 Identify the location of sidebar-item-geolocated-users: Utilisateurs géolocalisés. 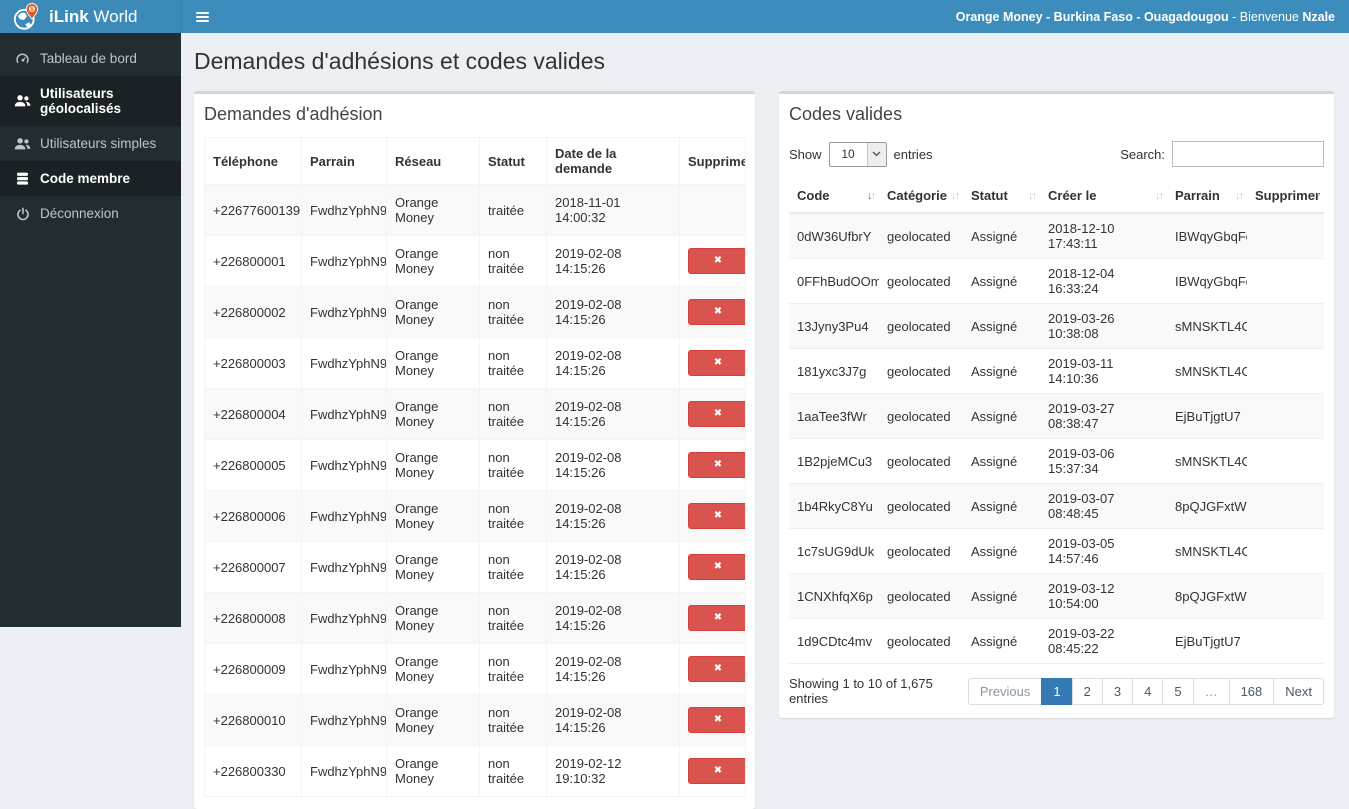
(90, 101).